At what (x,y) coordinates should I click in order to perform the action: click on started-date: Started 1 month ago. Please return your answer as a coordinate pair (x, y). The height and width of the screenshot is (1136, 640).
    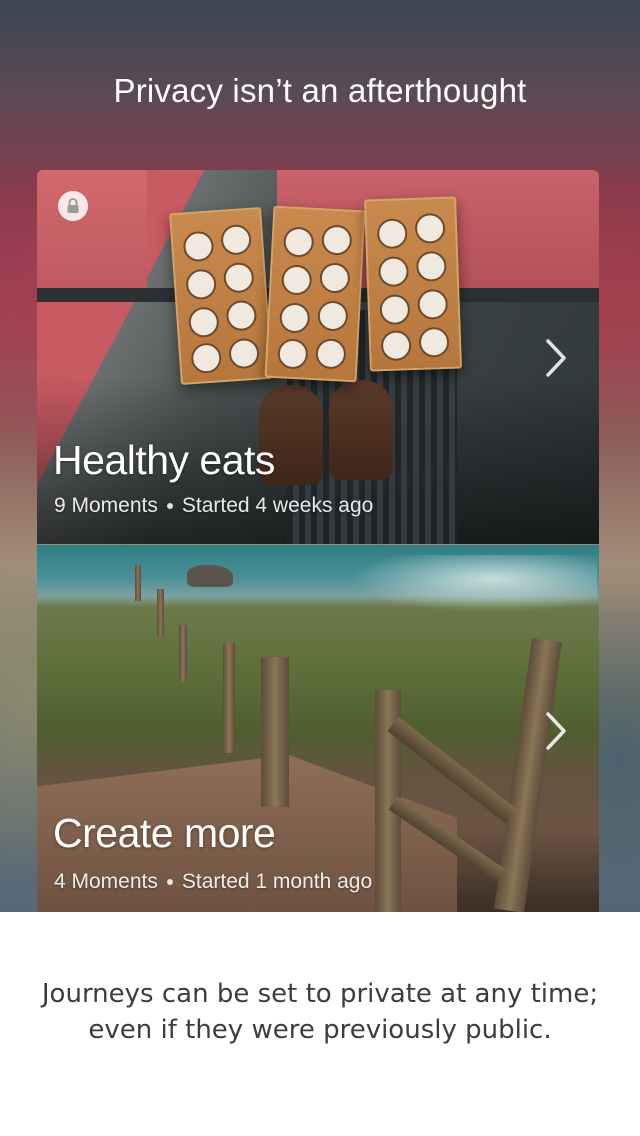
    Looking at the image, I should click on (277, 881).